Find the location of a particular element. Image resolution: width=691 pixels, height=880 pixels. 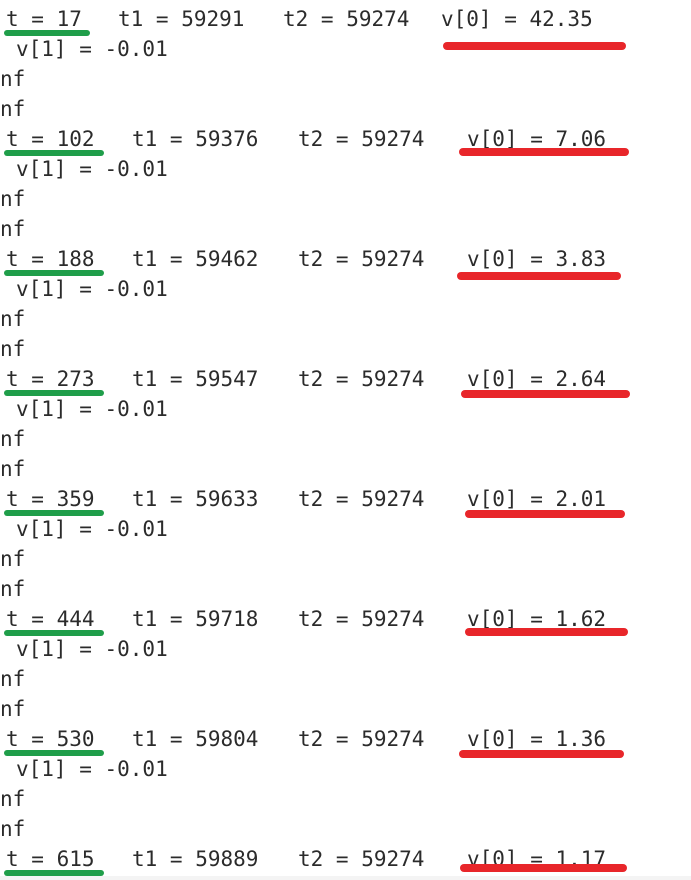

t1-value: t1 = 59889 is located at coordinates (195, 859).